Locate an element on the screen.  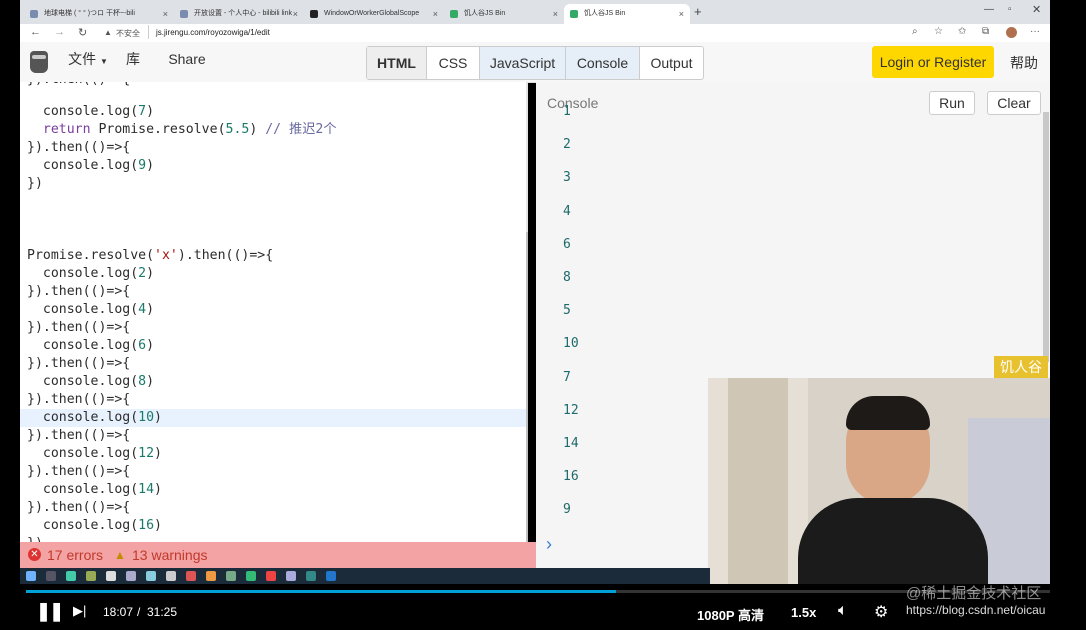
login-button: Login or Register is located at coordinates (933, 62).